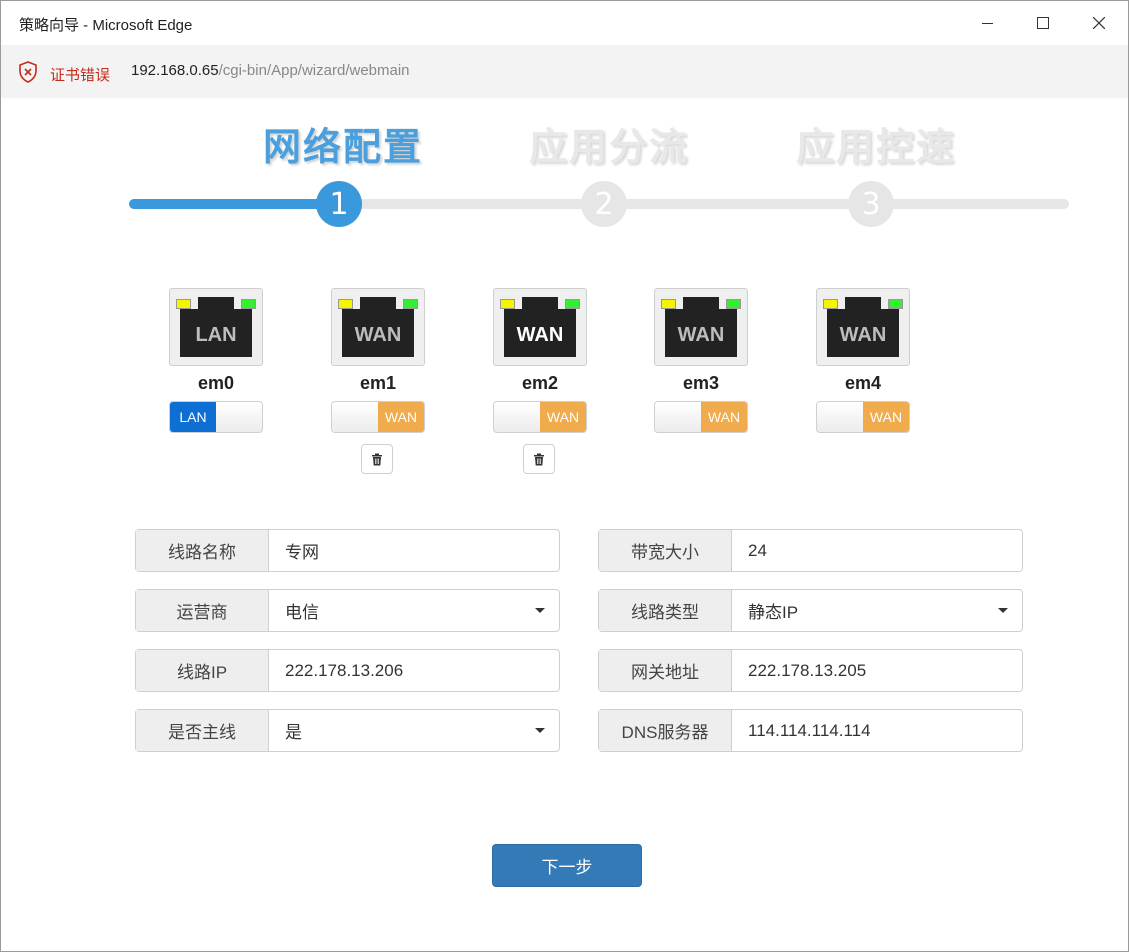 The width and height of the screenshot is (1129, 952). I want to click on step-indicator-1: 1, so click(339, 204).